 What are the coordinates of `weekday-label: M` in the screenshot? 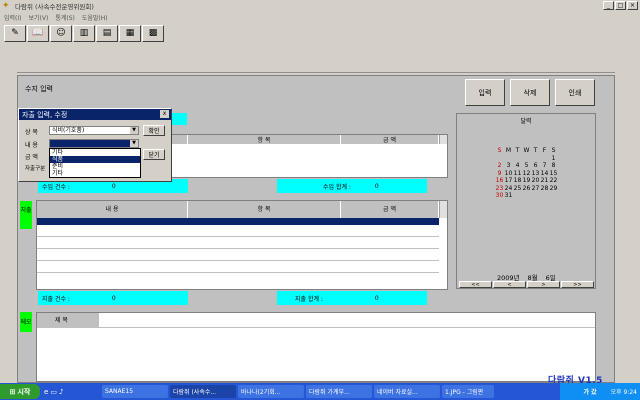 It's located at (508, 150).